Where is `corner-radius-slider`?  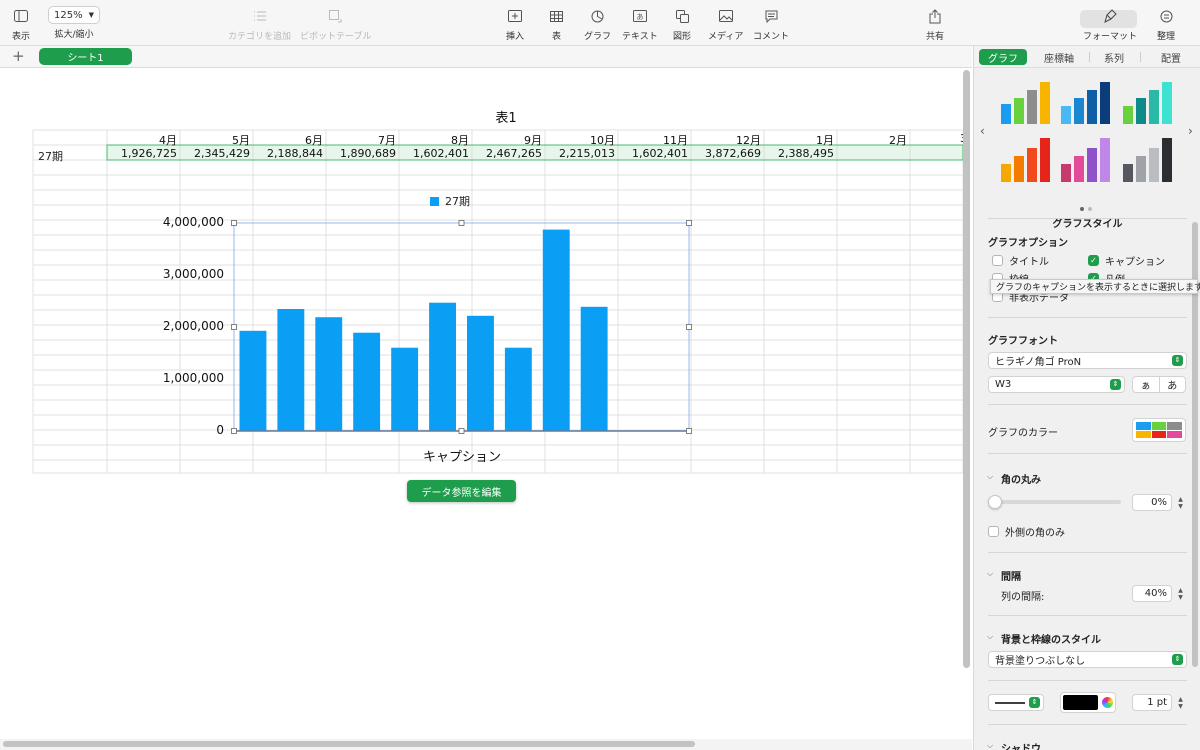 corner-radius-slider is located at coordinates (1057, 502).